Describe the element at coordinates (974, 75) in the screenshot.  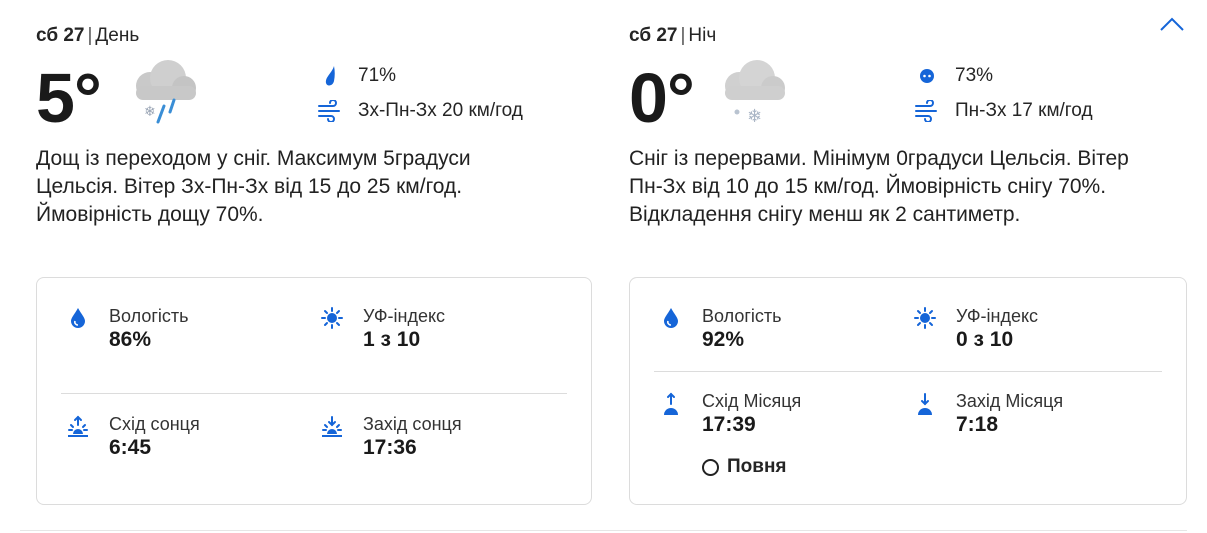
I see `night-precip-value: 73%` at that location.